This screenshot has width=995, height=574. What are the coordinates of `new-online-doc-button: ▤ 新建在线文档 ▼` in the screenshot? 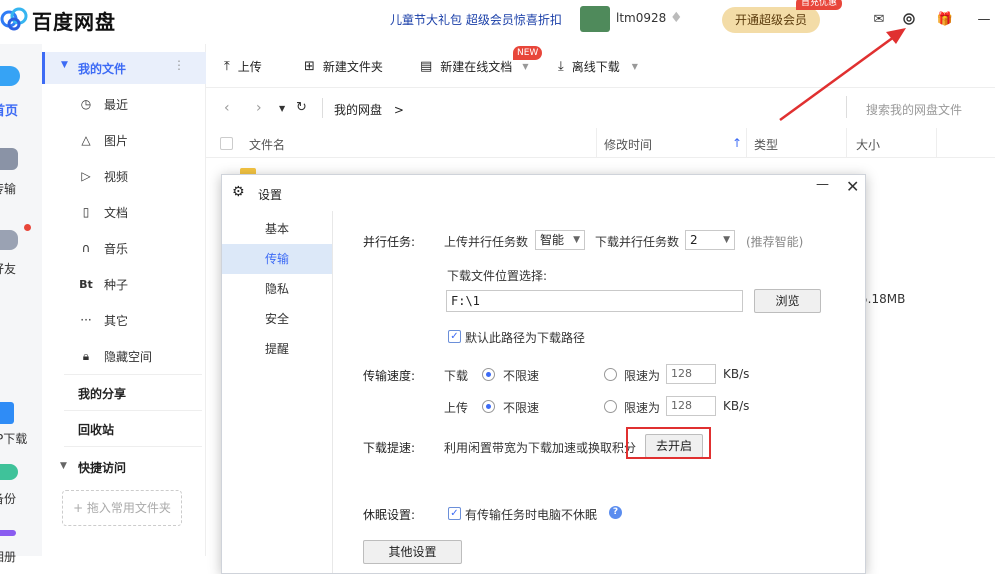 It's located at (474, 66).